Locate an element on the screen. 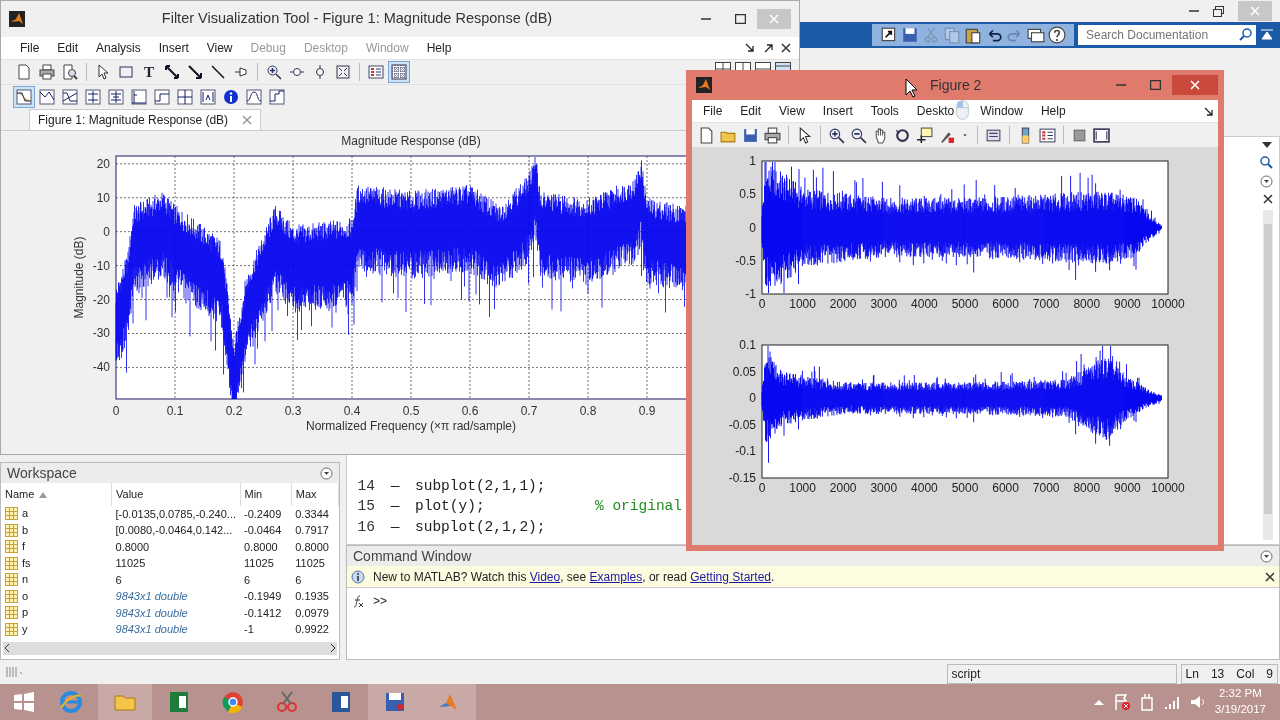 This screenshot has height=720, width=1280. x-tick-label: 8000 is located at coordinates (1087, 304).